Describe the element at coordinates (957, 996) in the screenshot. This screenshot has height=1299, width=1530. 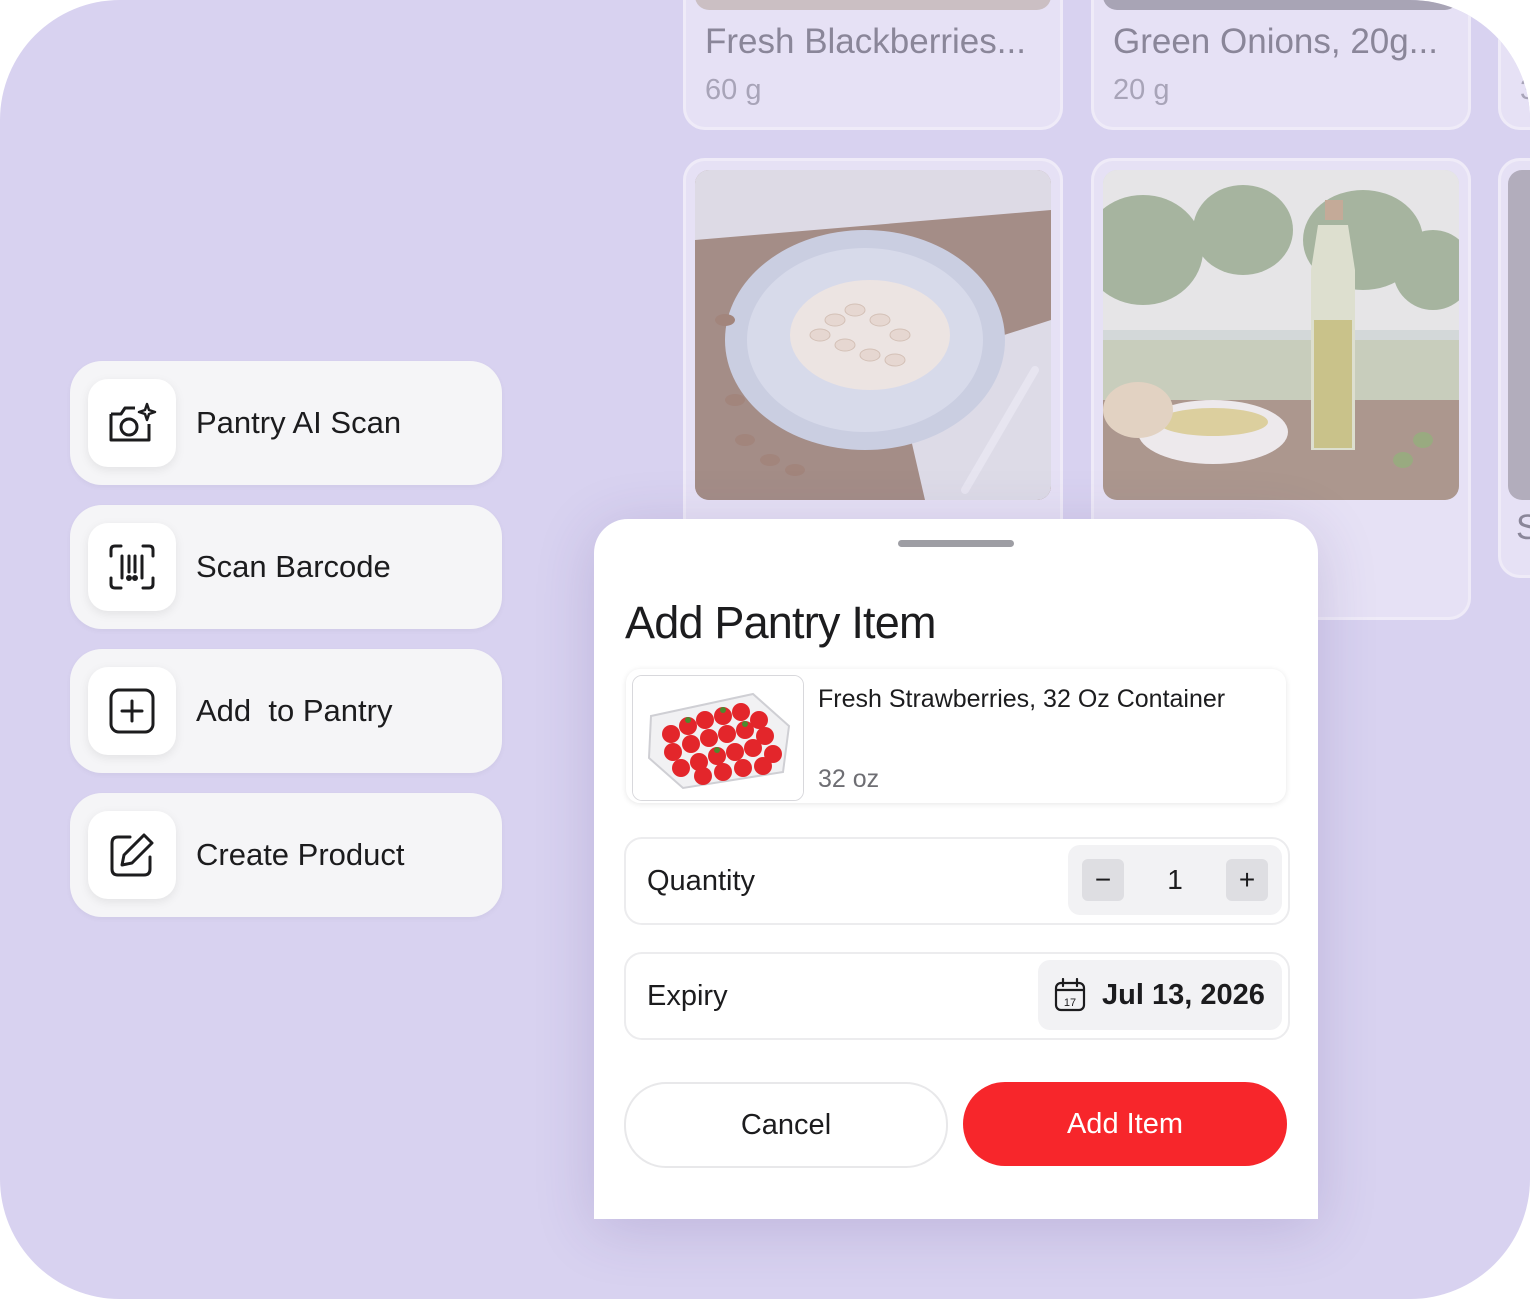
I see `expiry-field: Expiry 17 Jul 13, 2026` at that location.